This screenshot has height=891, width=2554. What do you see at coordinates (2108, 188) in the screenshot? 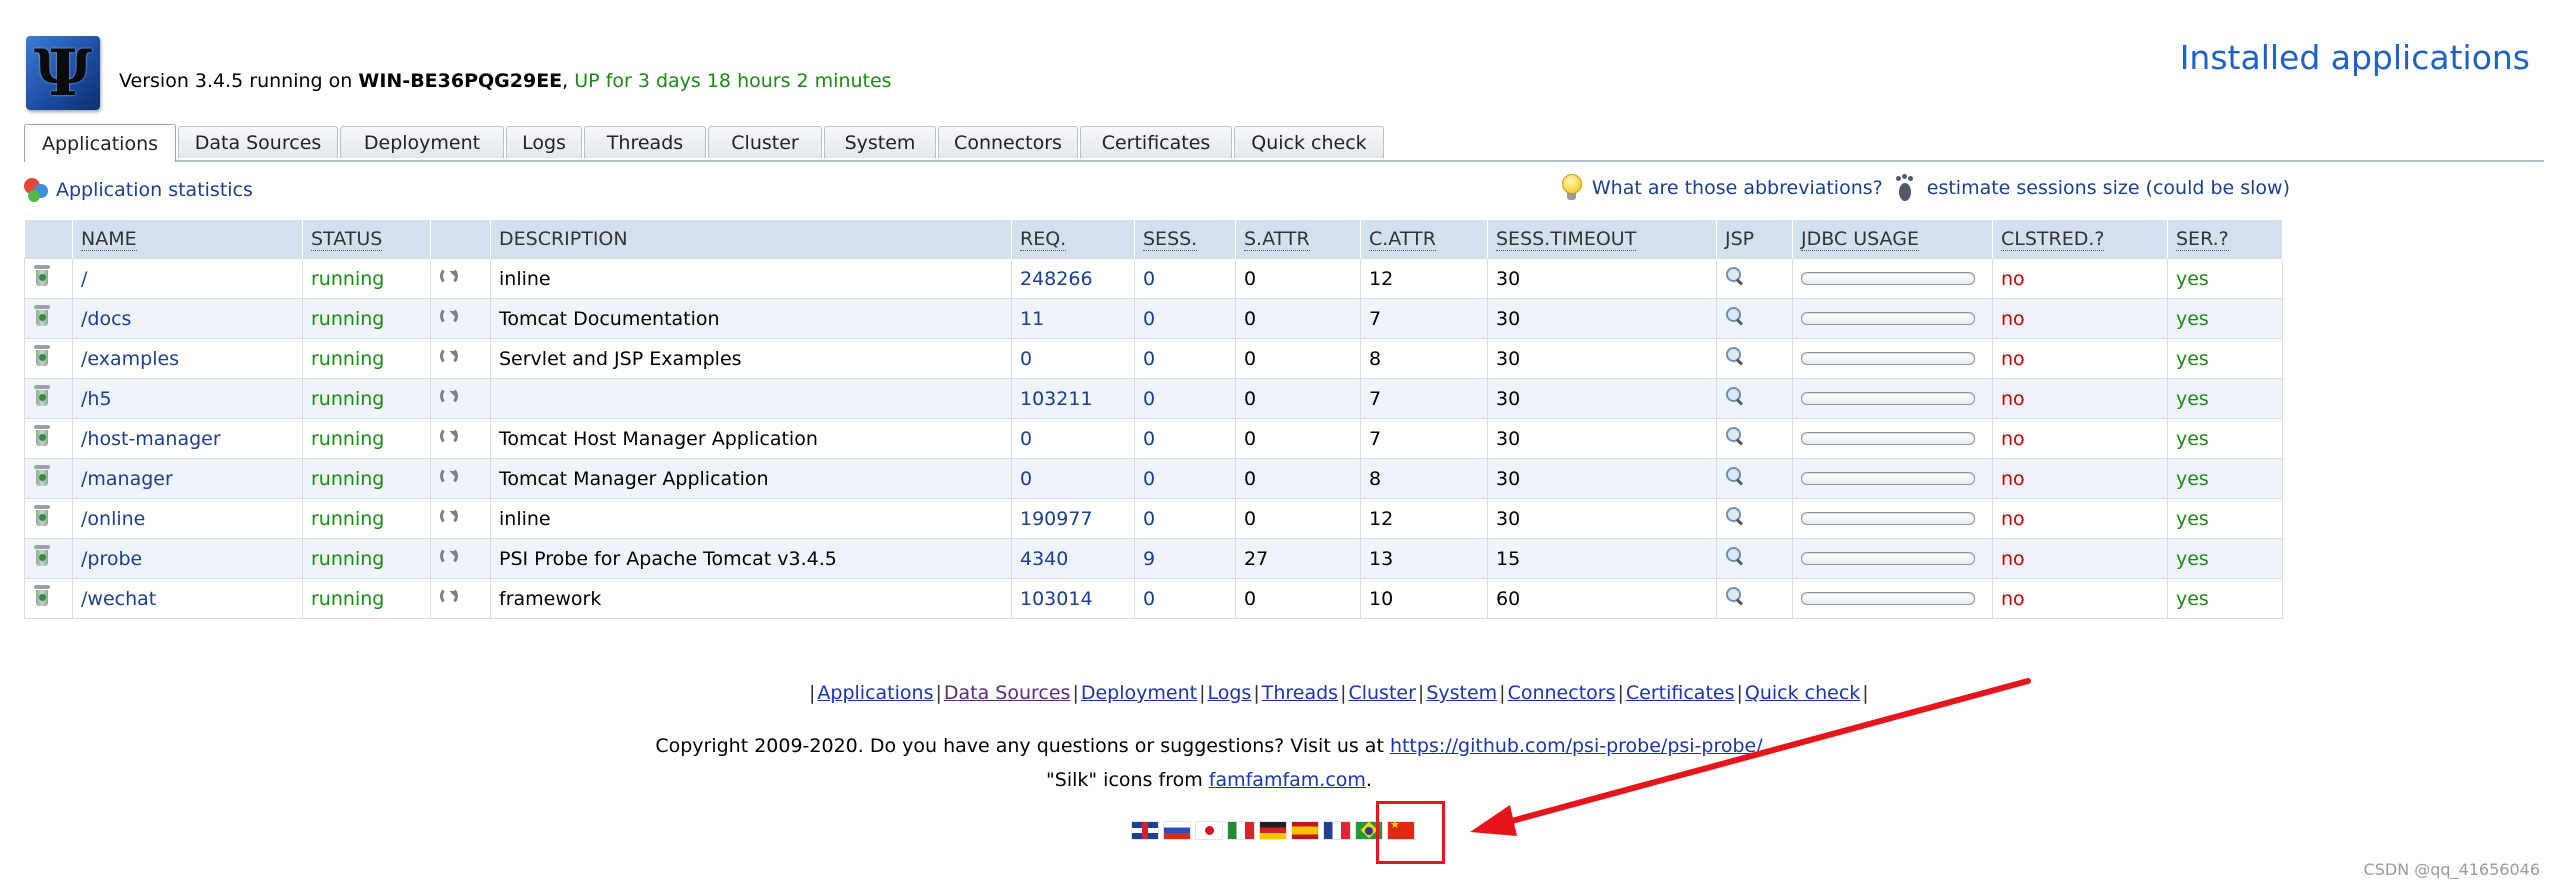
I see `estimate-sessions-link: estimate sessions size (could be slow)` at bounding box center [2108, 188].